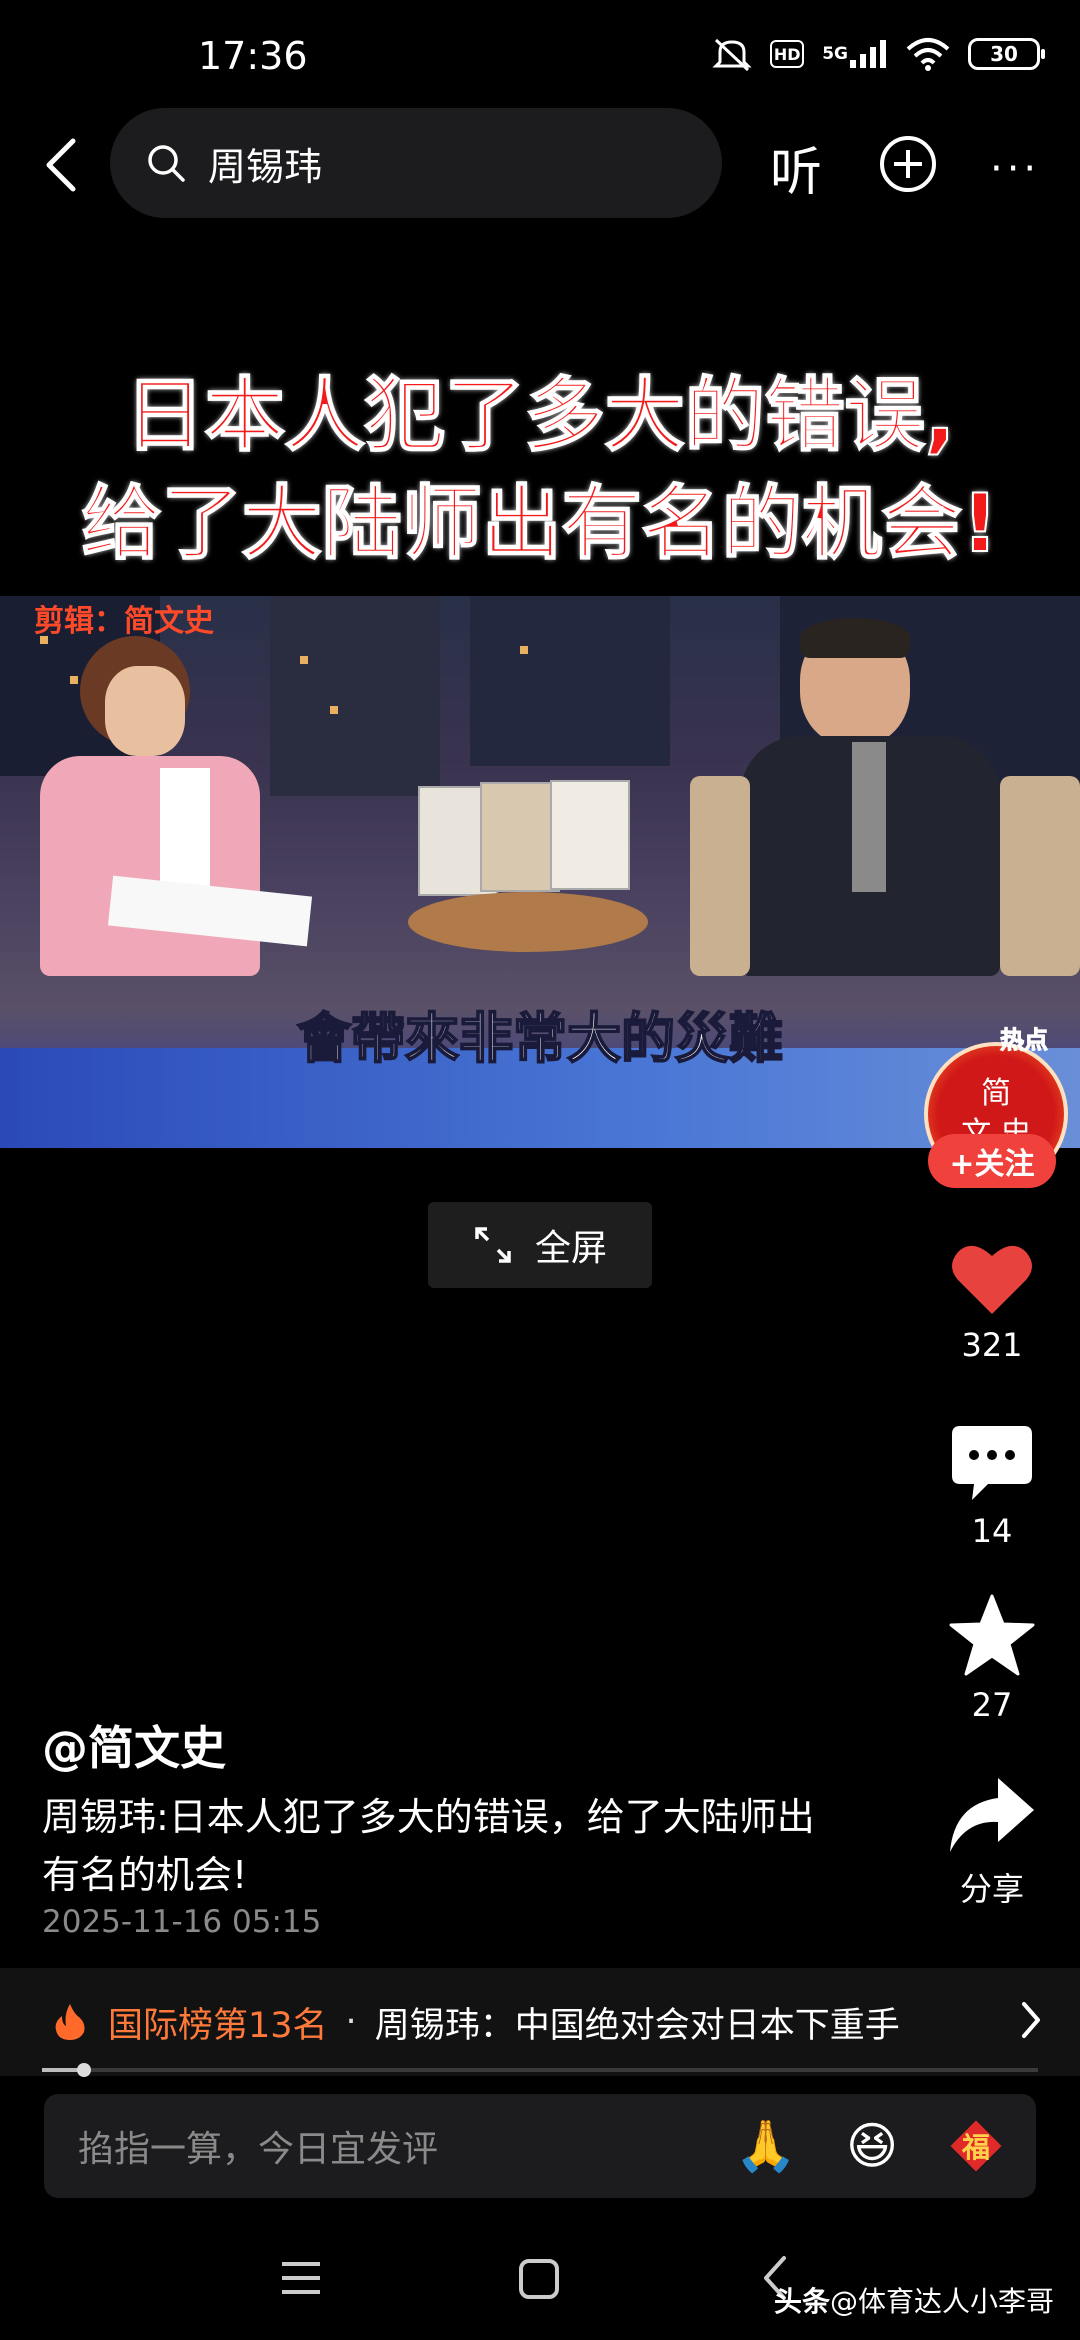 This screenshot has width=1080, height=2340. I want to click on fullscreen-label: 全屏, so click(570, 1248).